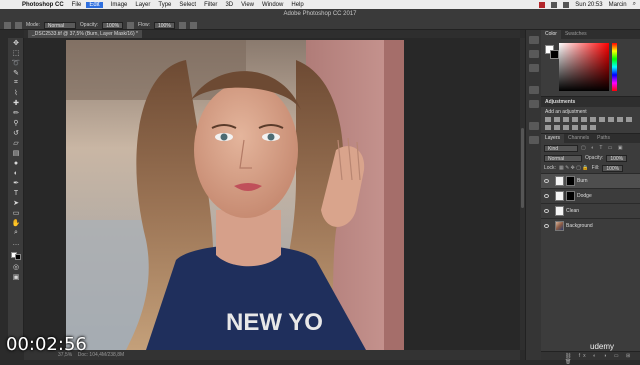  Describe the element at coordinates (574, 168) in the screenshot. I see `lock-icons: ▦ ✎ ✥ ▢ 🔒` at that location.